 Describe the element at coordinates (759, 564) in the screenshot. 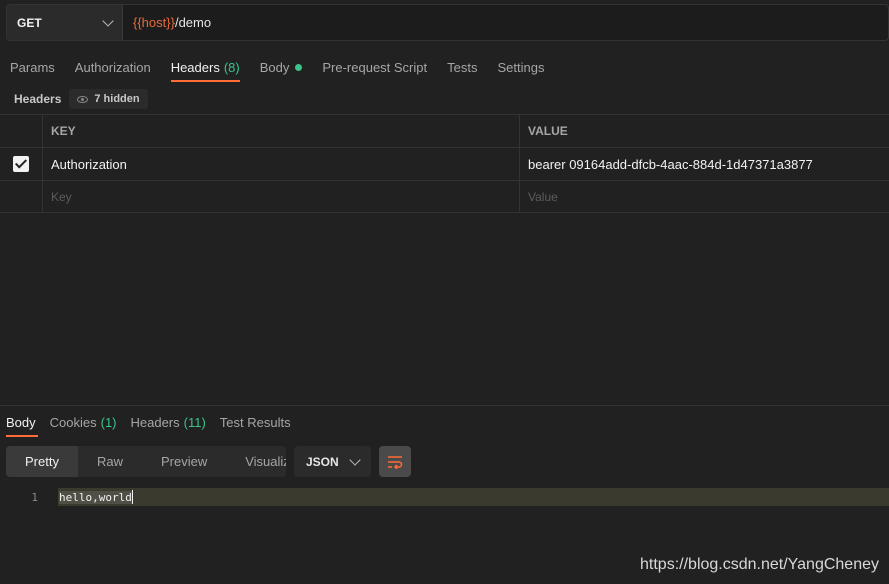

I see `watermark: https://blog.csdn.net/YangCheney` at that location.